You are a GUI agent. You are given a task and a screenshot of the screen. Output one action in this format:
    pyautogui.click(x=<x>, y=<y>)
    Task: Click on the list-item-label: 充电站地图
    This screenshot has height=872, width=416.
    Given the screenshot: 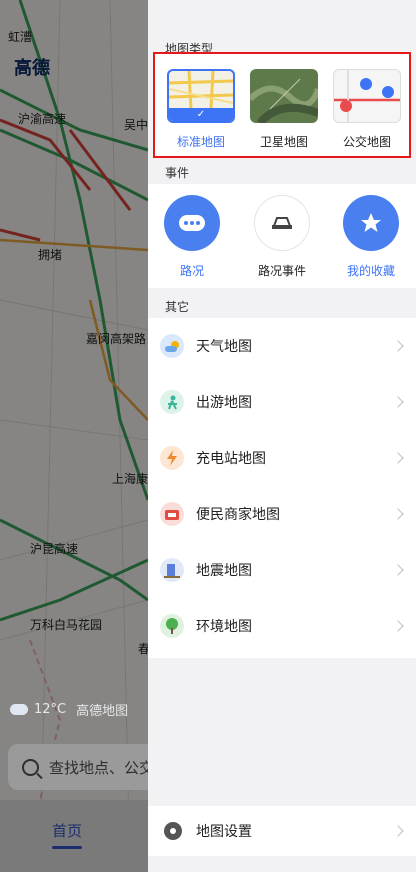 What is the action you would take?
    pyautogui.click(x=231, y=459)
    